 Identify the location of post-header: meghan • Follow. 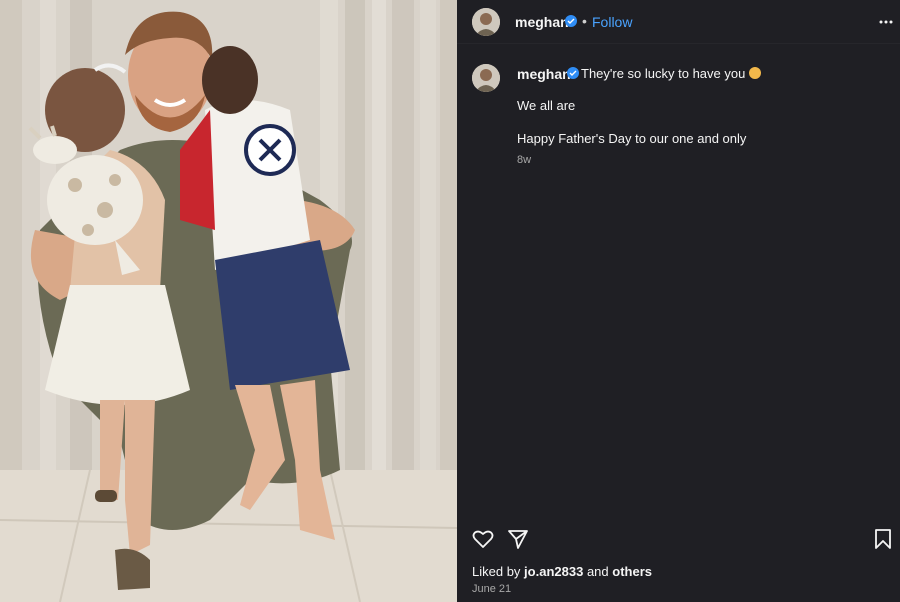
(678, 22).